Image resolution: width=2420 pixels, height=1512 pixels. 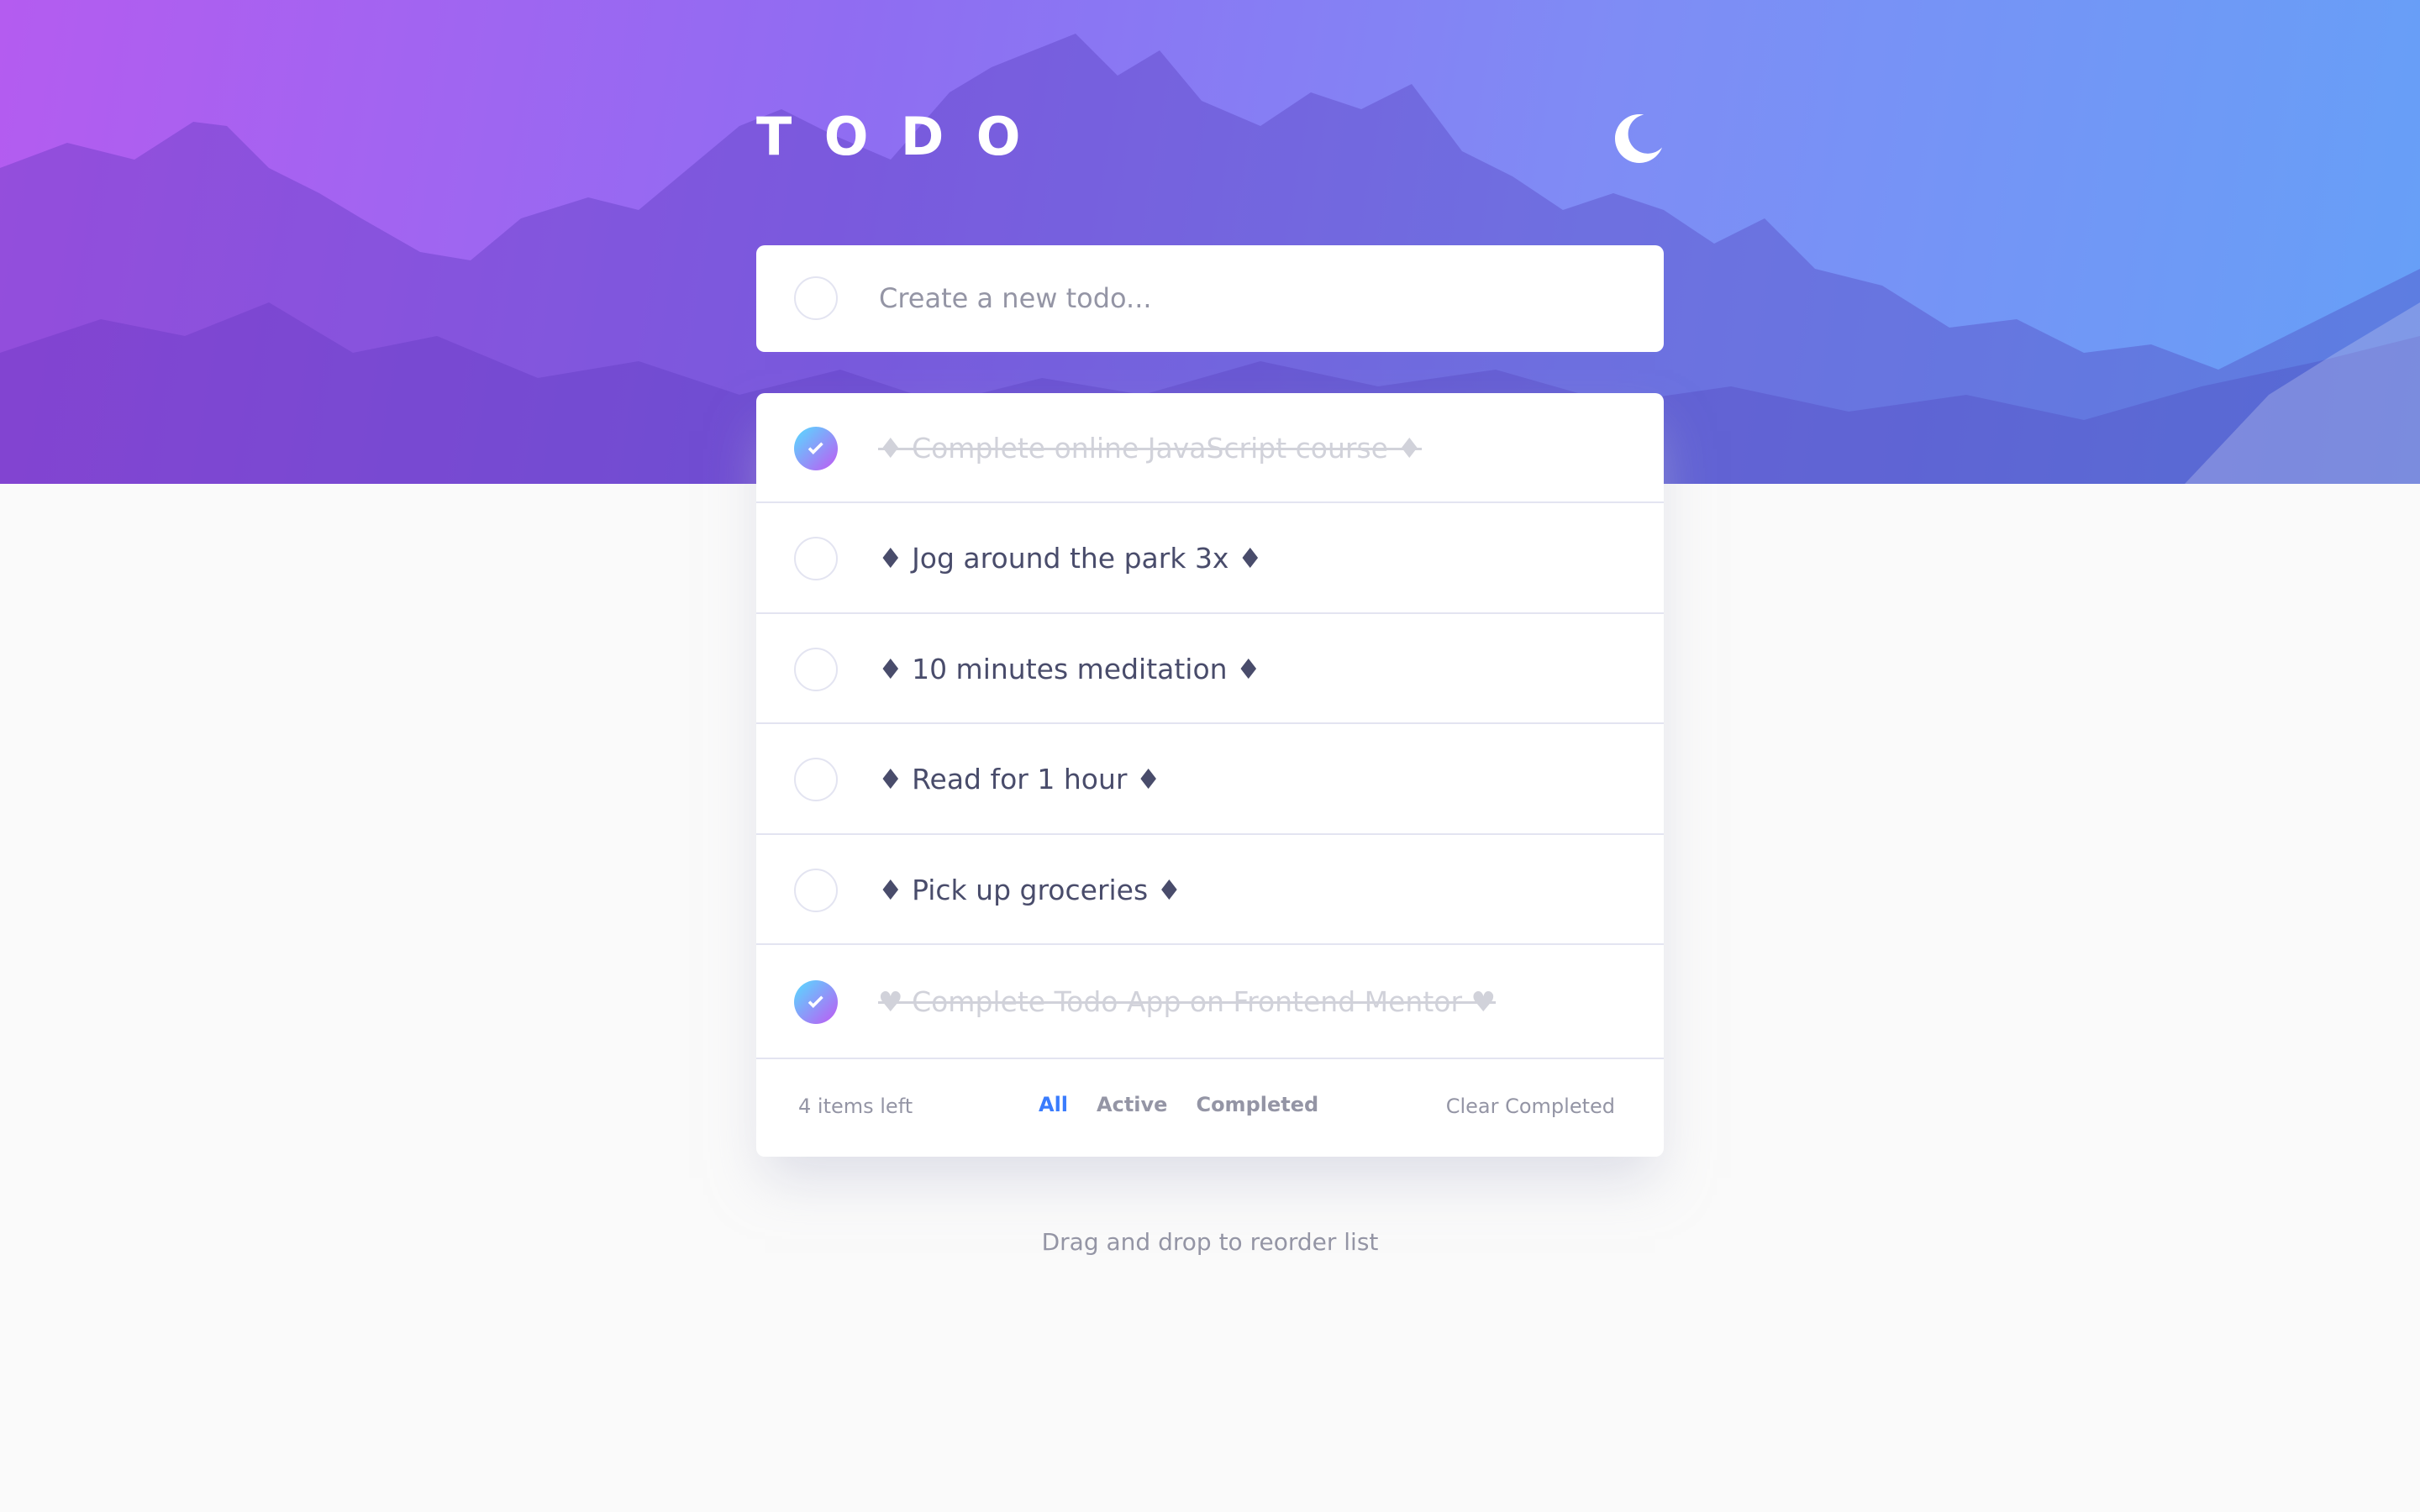 What do you see at coordinates (1150, 448) in the screenshot?
I see `todo-text: ♦ Complete online JavaScript course ♦` at bounding box center [1150, 448].